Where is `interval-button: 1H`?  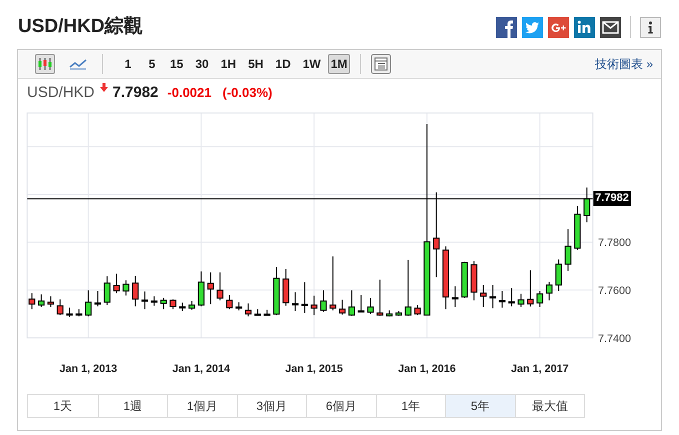 interval-button: 1H is located at coordinates (229, 64).